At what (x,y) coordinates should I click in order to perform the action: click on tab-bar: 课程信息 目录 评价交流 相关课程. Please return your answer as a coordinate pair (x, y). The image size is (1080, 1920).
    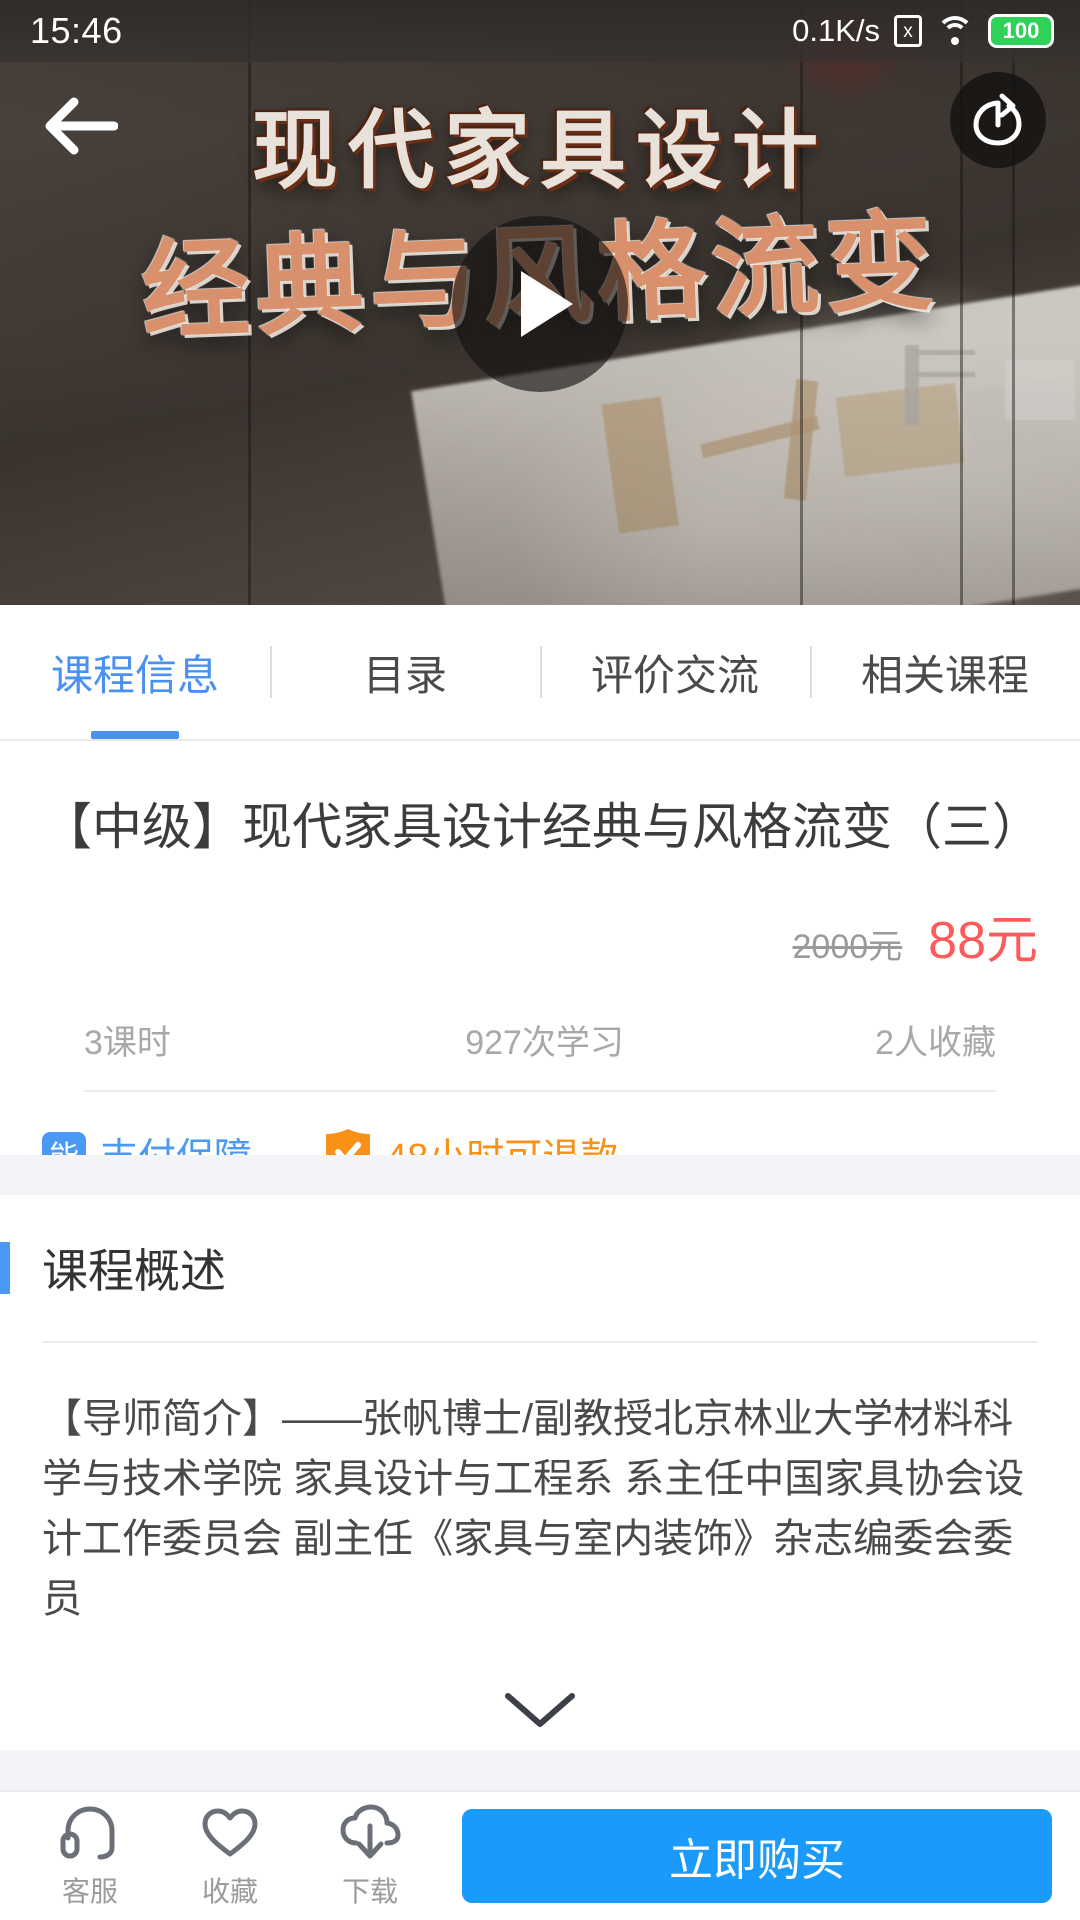
    Looking at the image, I should click on (540, 673).